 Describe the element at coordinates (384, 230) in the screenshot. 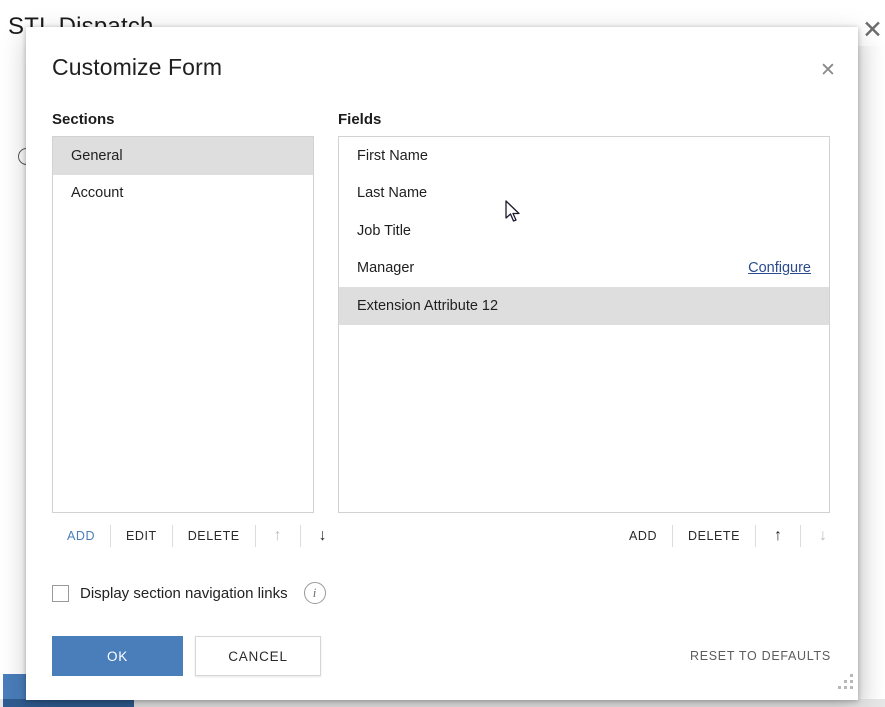

I see `field-list-item-label: Job Title` at that location.